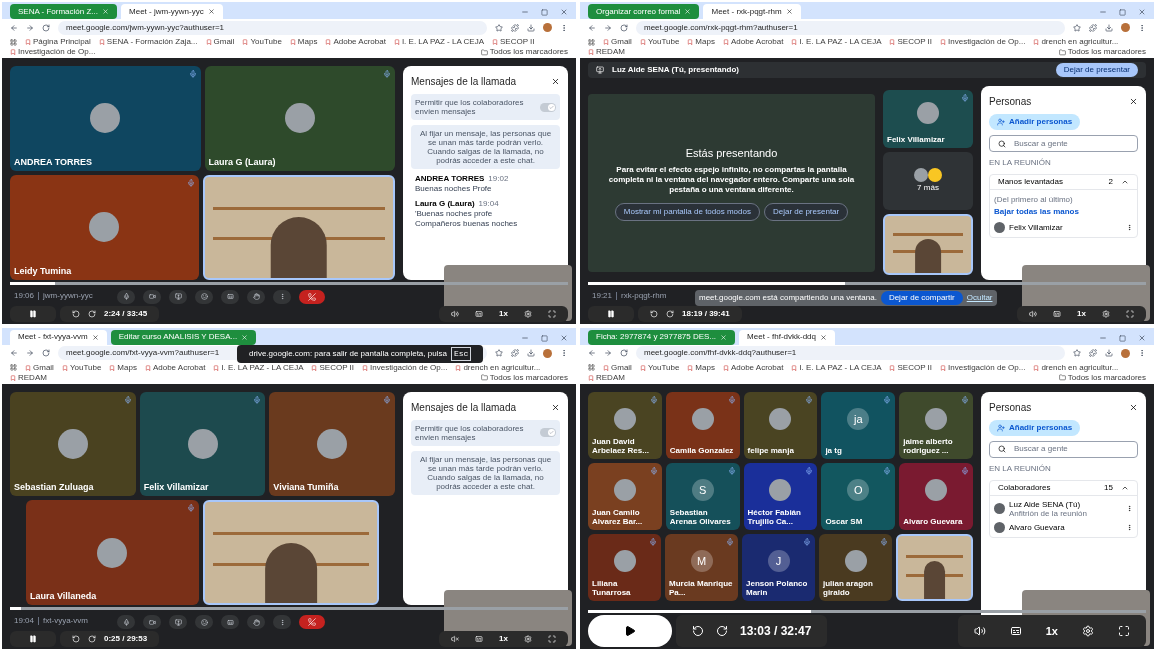 The width and height of the screenshot is (1156, 651). I want to click on download-icon, so click(531, 27).